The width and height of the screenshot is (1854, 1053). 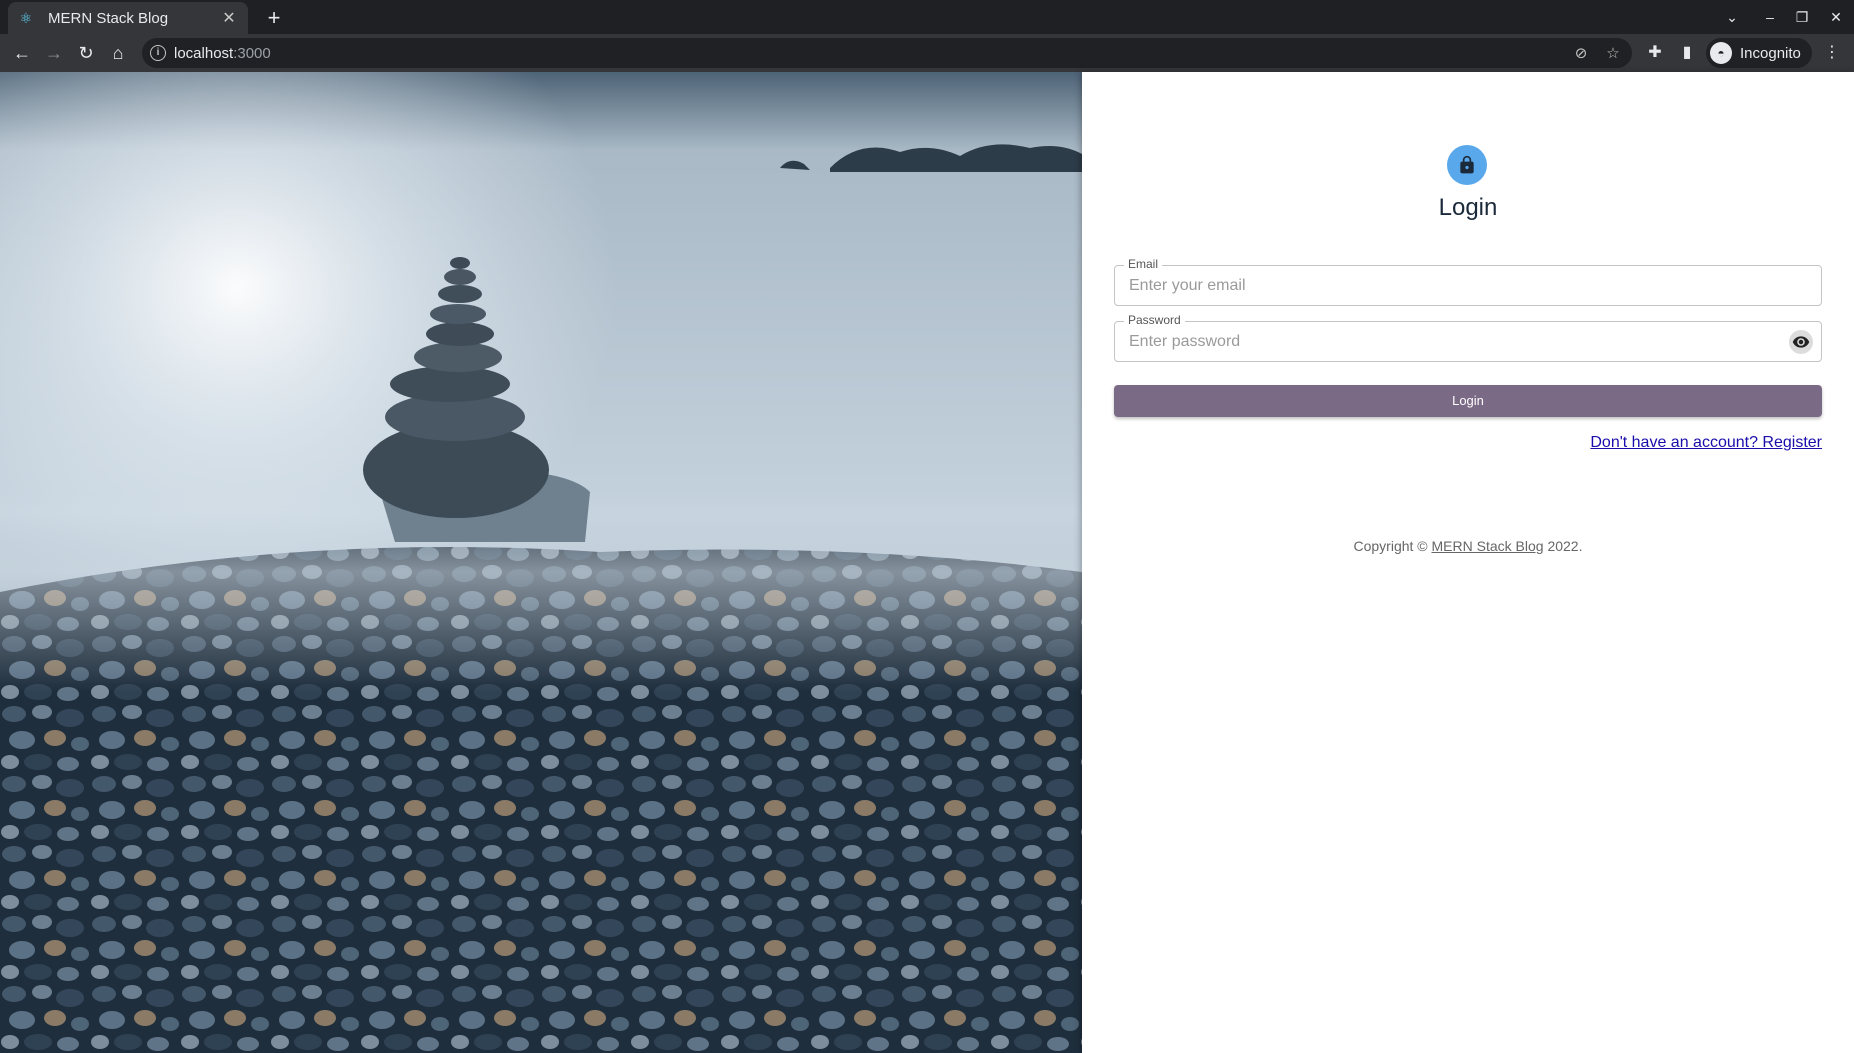 What do you see at coordinates (1468, 401) in the screenshot?
I see `login-submit-button: Login` at bounding box center [1468, 401].